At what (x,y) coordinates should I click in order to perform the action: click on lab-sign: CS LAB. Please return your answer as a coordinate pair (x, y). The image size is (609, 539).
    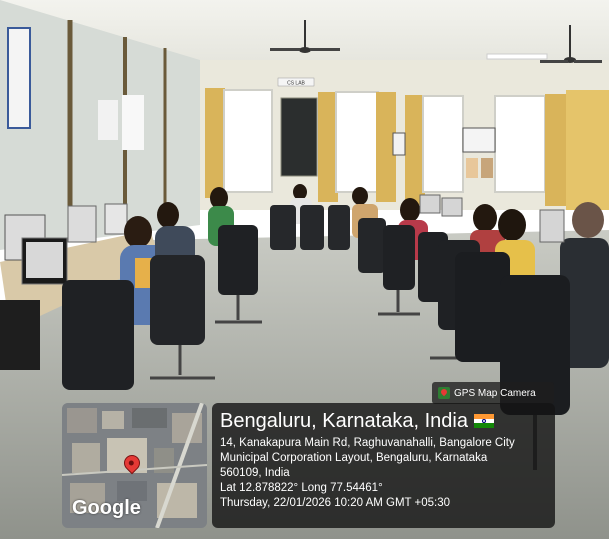
    Looking at the image, I should click on (296, 84).